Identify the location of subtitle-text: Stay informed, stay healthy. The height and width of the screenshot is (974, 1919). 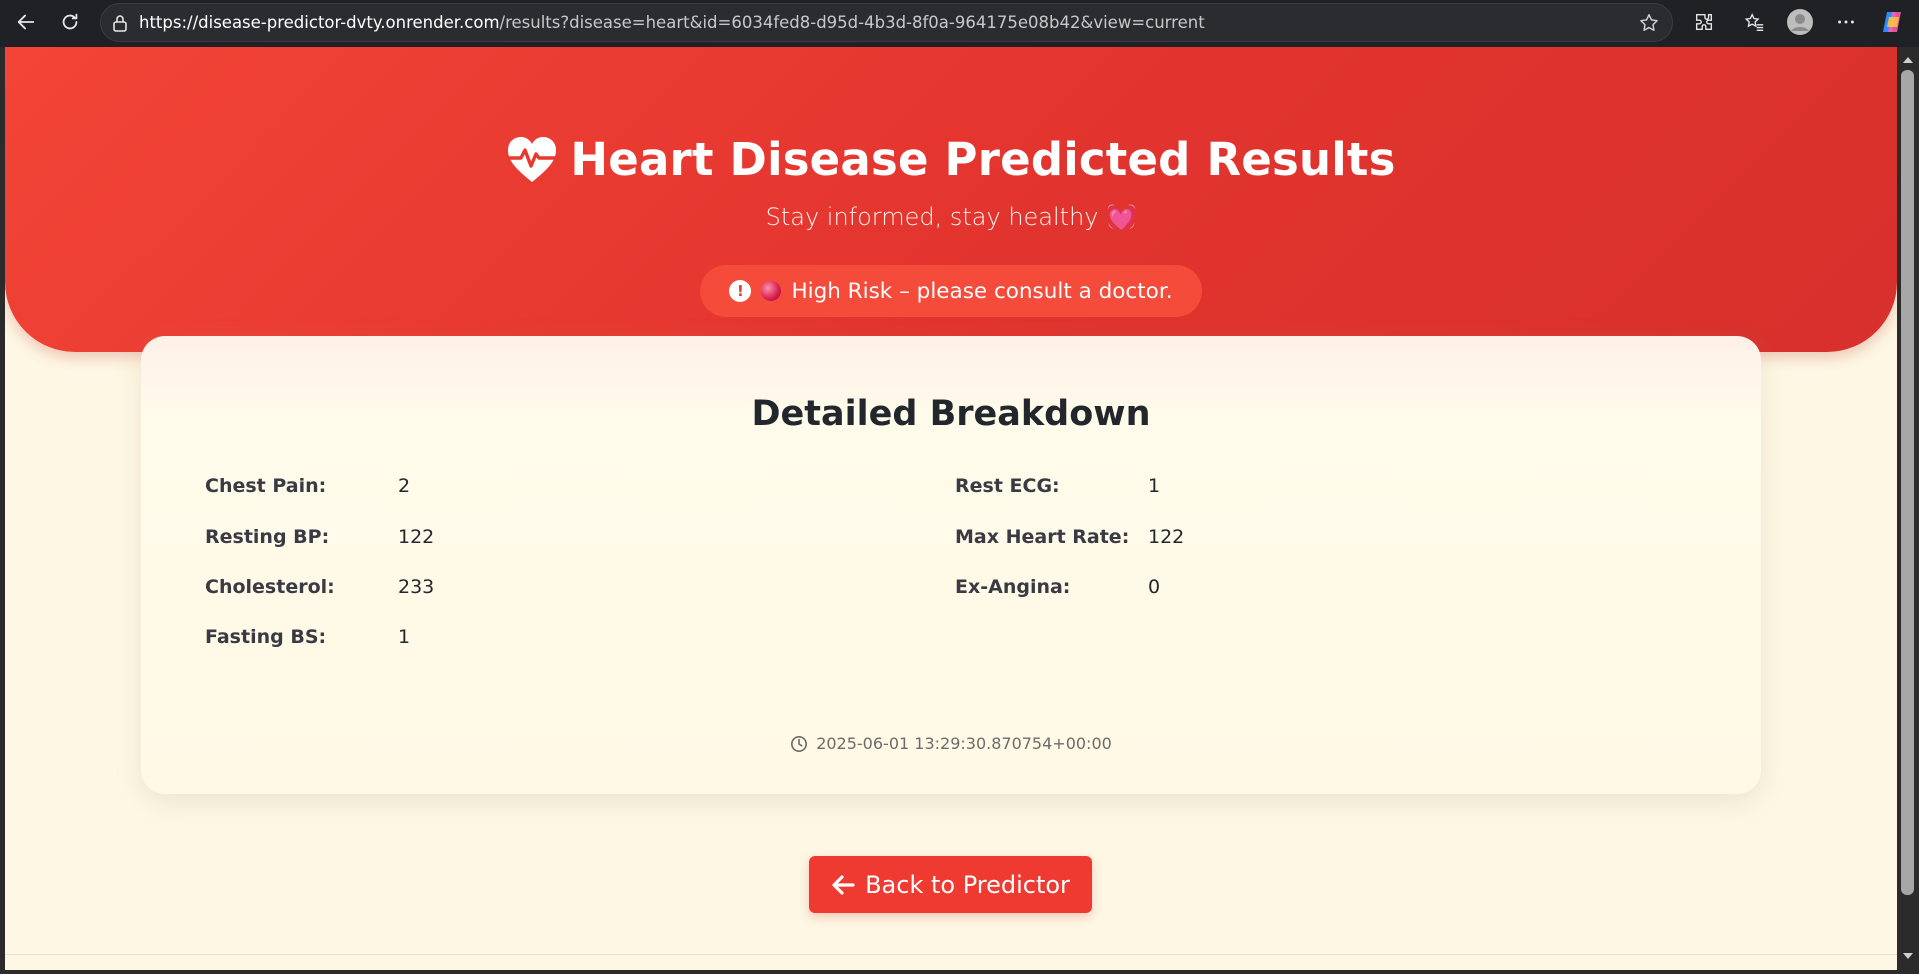
(932, 217).